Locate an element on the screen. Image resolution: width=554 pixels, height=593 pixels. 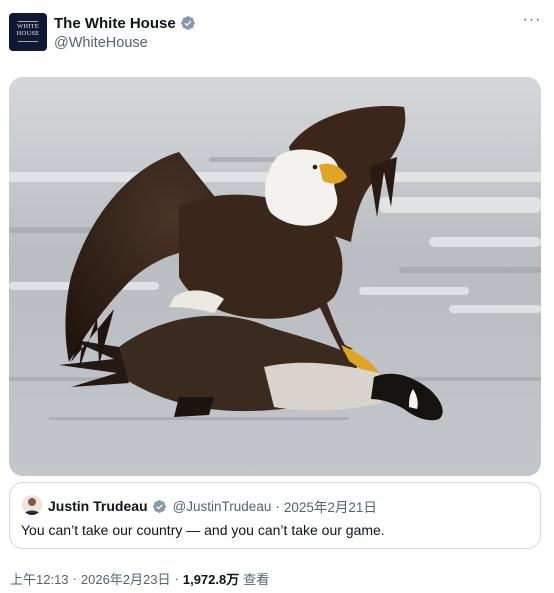
more-options-icon: ··· is located at coordinates (532, 22).